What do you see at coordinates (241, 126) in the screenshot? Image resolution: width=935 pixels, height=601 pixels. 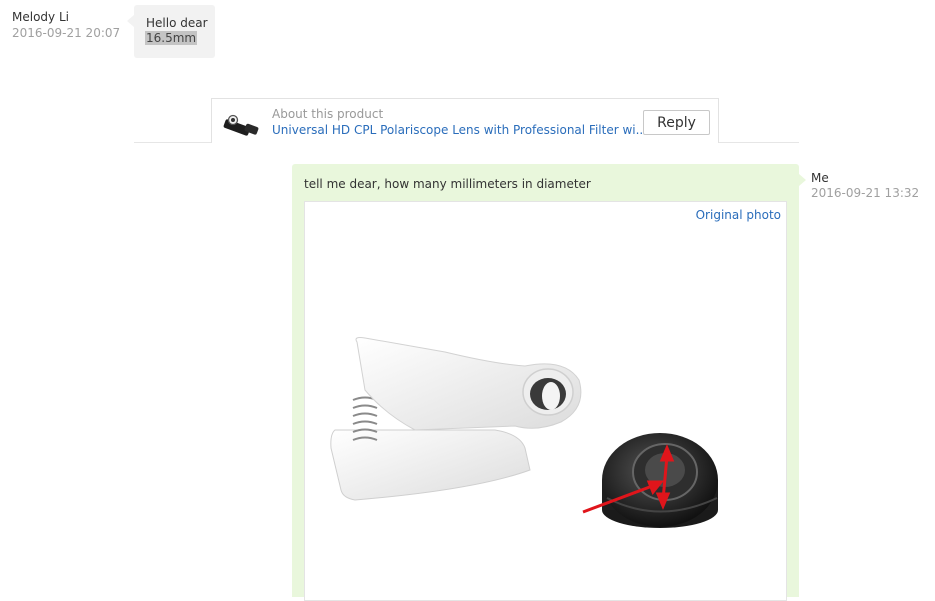 I see `product-thumbnail` at bounding box center [241, 126].